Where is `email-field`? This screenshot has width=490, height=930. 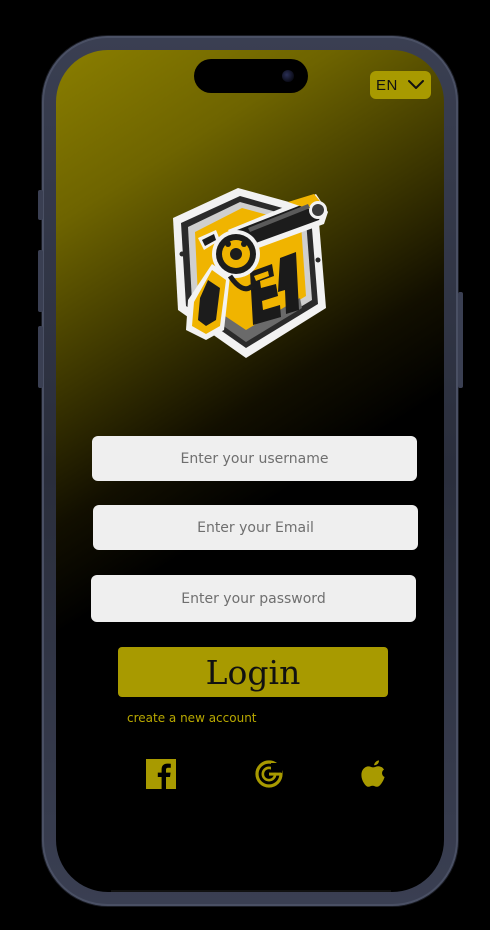 email-field is located at coordinates (255, 527).